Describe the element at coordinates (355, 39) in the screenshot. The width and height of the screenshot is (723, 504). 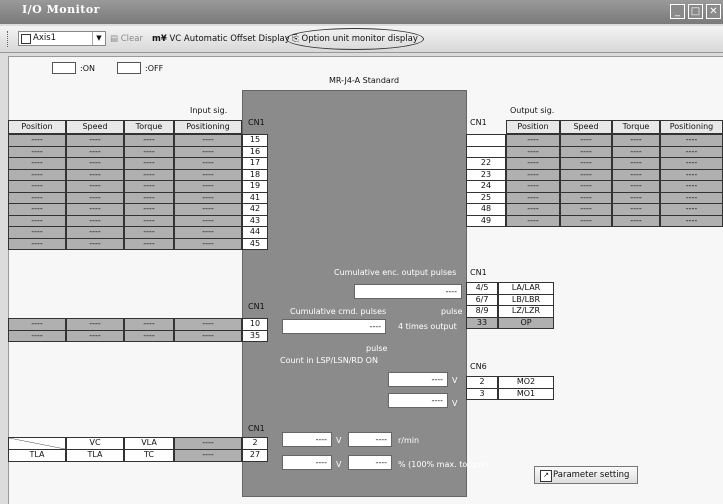
I see `highlight-oval` at that location.